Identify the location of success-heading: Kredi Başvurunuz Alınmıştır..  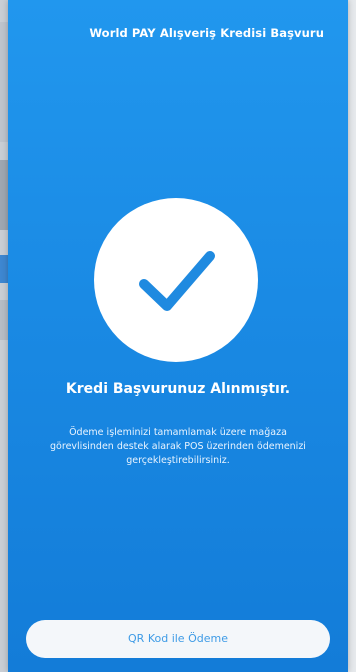
(178, 389).